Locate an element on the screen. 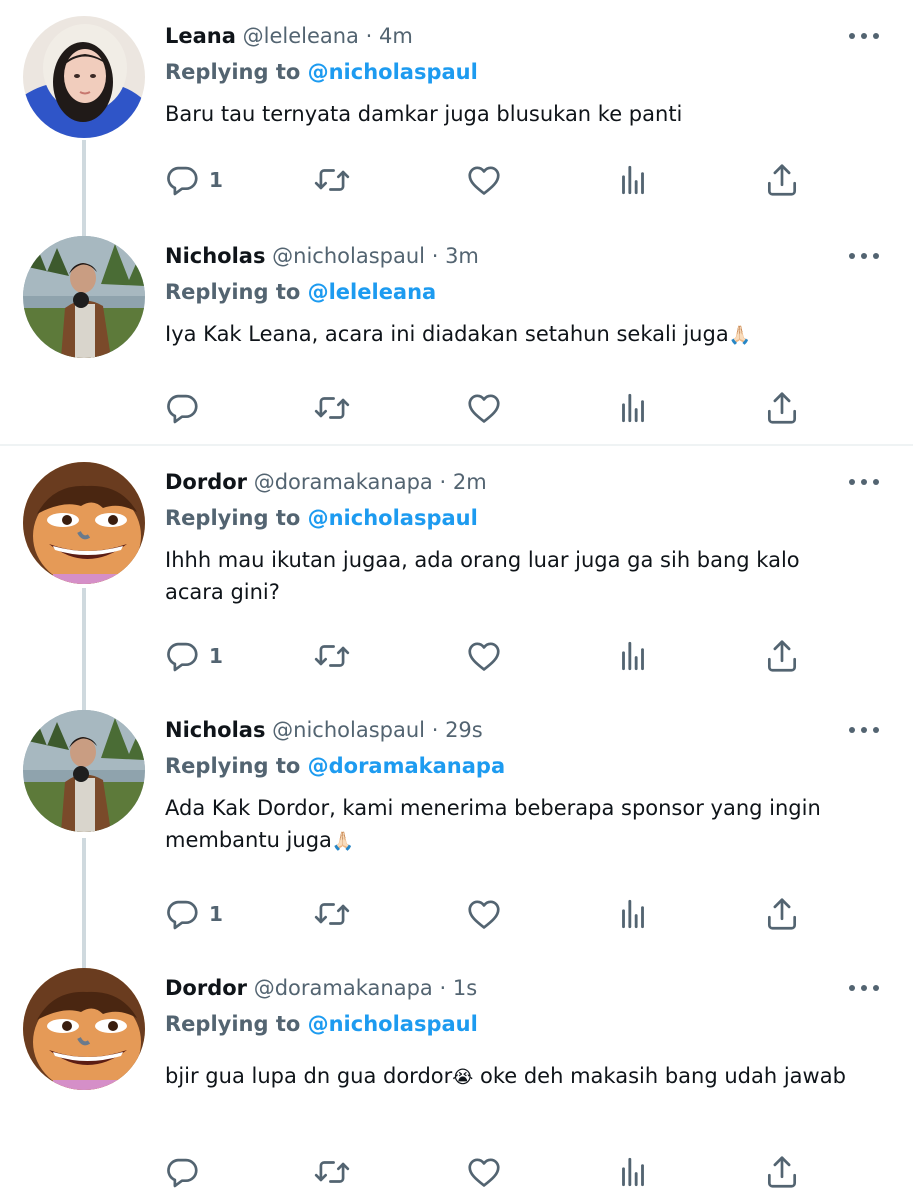  replying-to: Replying to @nicholaspaul is located at coordinates (321, 518).